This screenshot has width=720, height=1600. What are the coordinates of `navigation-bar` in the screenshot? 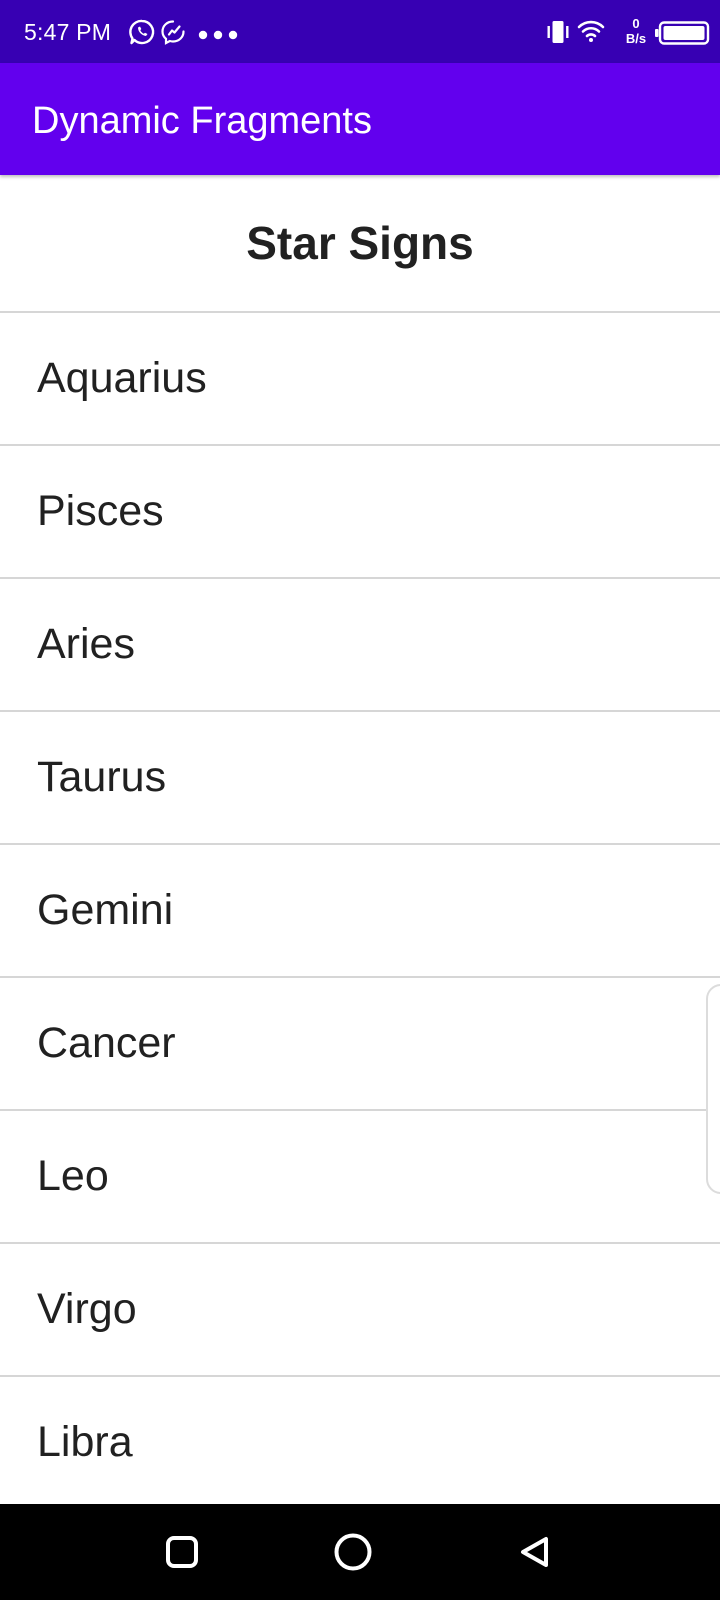 It's located at (360, 1552).